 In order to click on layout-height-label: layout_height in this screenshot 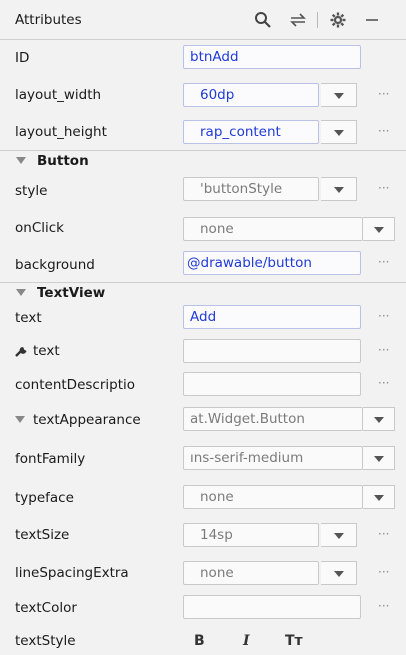, I will do `click(61, 132)`.